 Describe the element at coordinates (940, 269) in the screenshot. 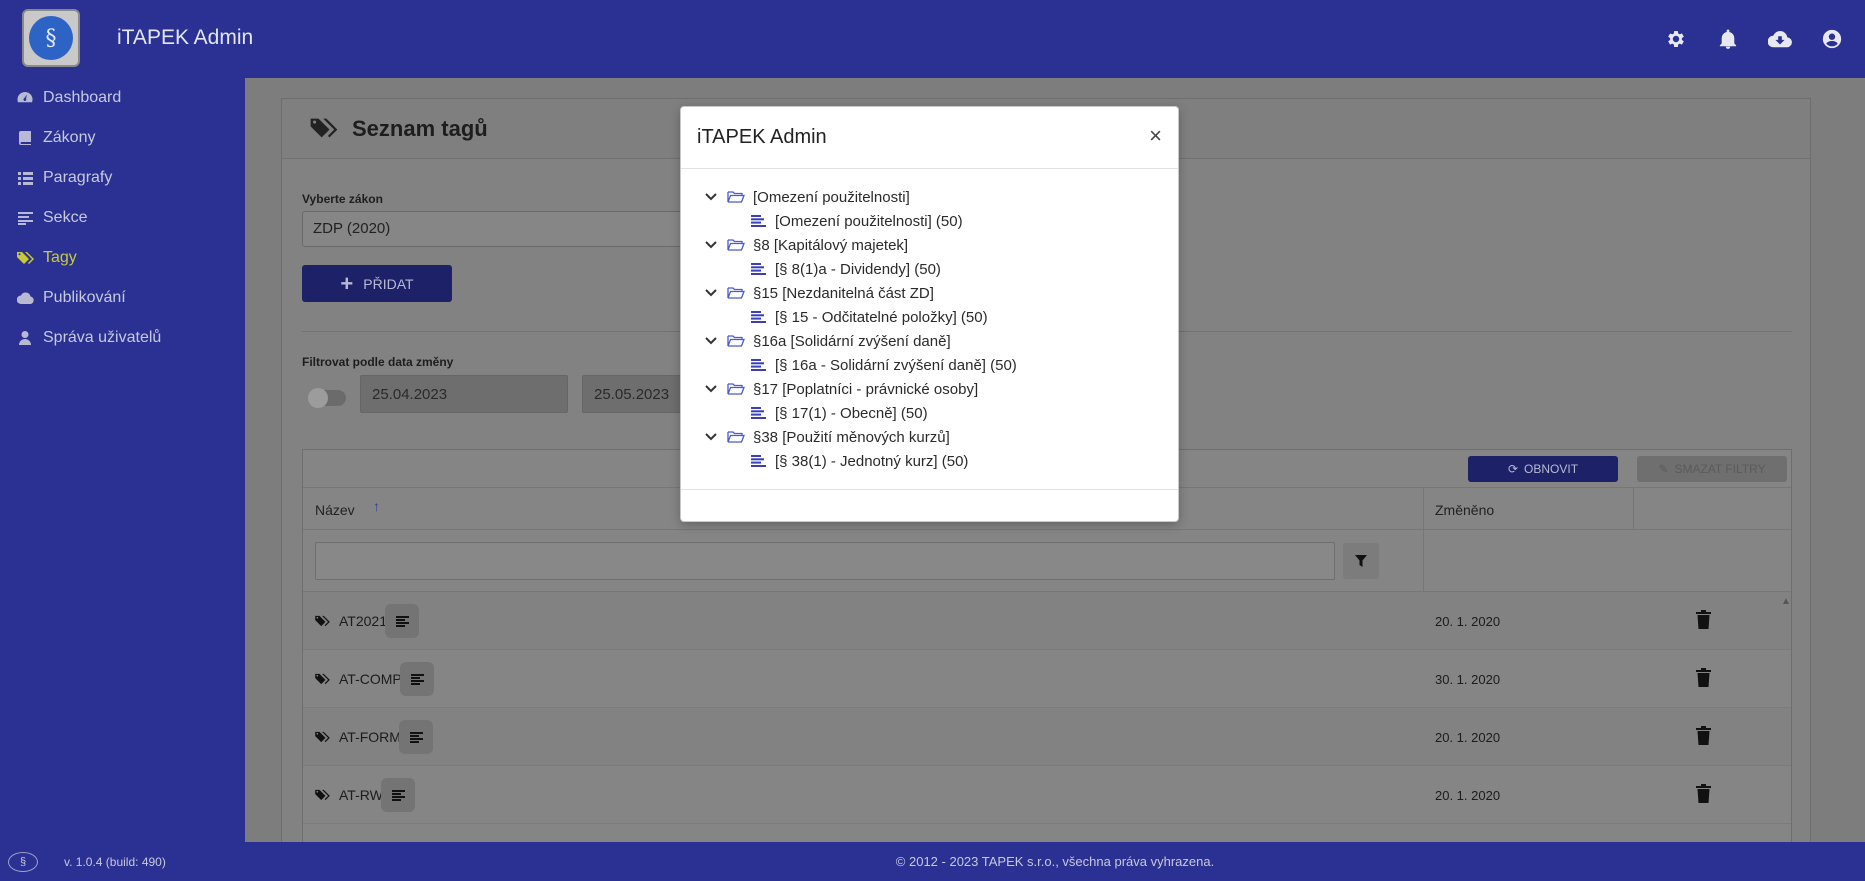

I see `tree-item: [§ 8(1)a - Dividendy] (50)` at that location.